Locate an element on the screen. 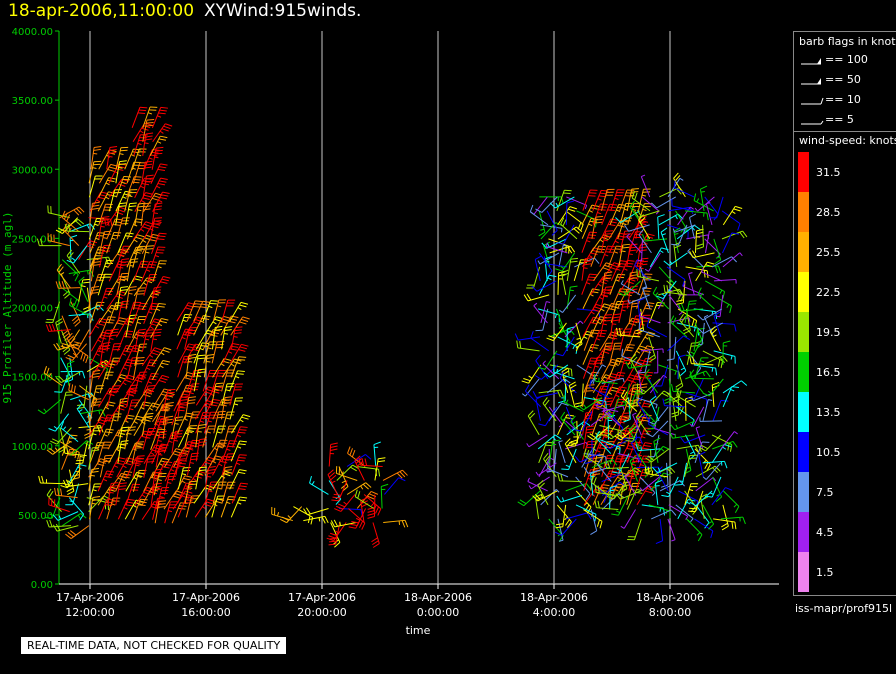 The height and width of the screenshot is (674, 896). x-tick-label-time: 4:00:00 is located at coordinates (554, 612).